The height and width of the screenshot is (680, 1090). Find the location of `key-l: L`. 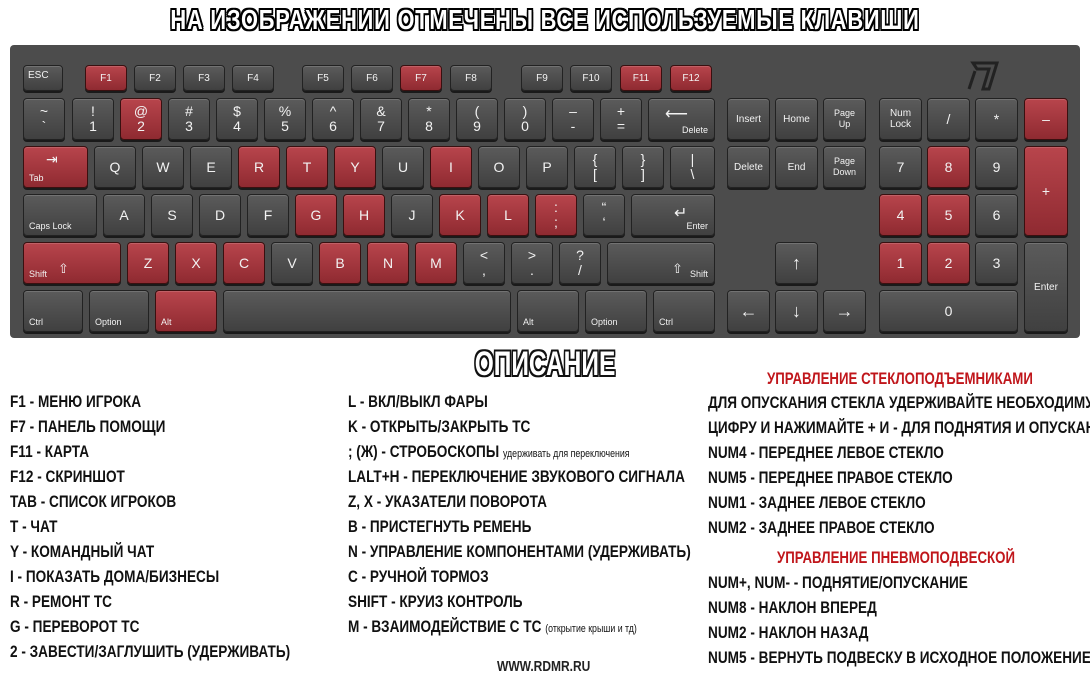

key-l: L is located at coordinates (508, 215).